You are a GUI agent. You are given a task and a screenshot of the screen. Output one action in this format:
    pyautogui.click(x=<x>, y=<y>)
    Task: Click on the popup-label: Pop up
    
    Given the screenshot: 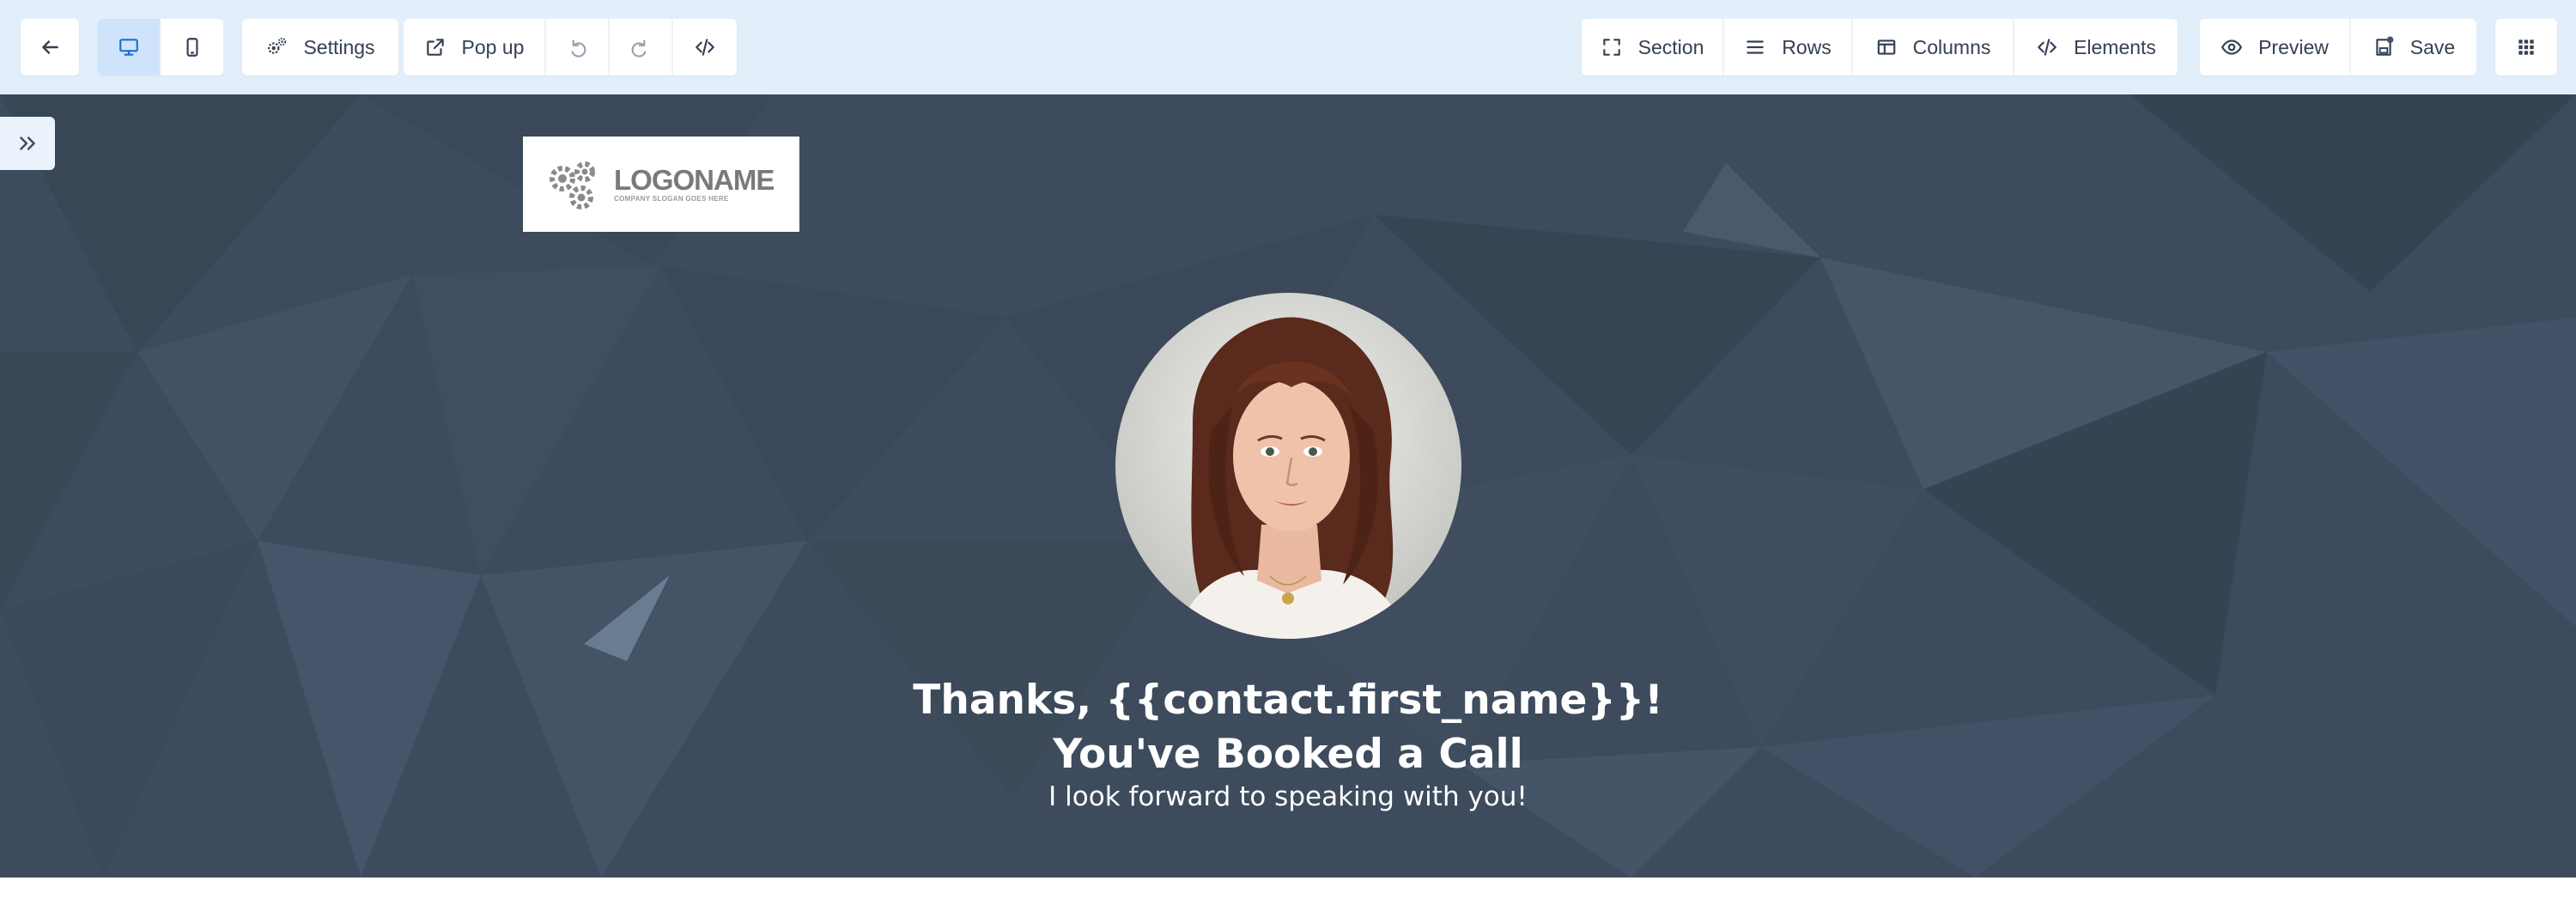 What is the action you would take?
    pyautogui.click(x=493, y=47)
    